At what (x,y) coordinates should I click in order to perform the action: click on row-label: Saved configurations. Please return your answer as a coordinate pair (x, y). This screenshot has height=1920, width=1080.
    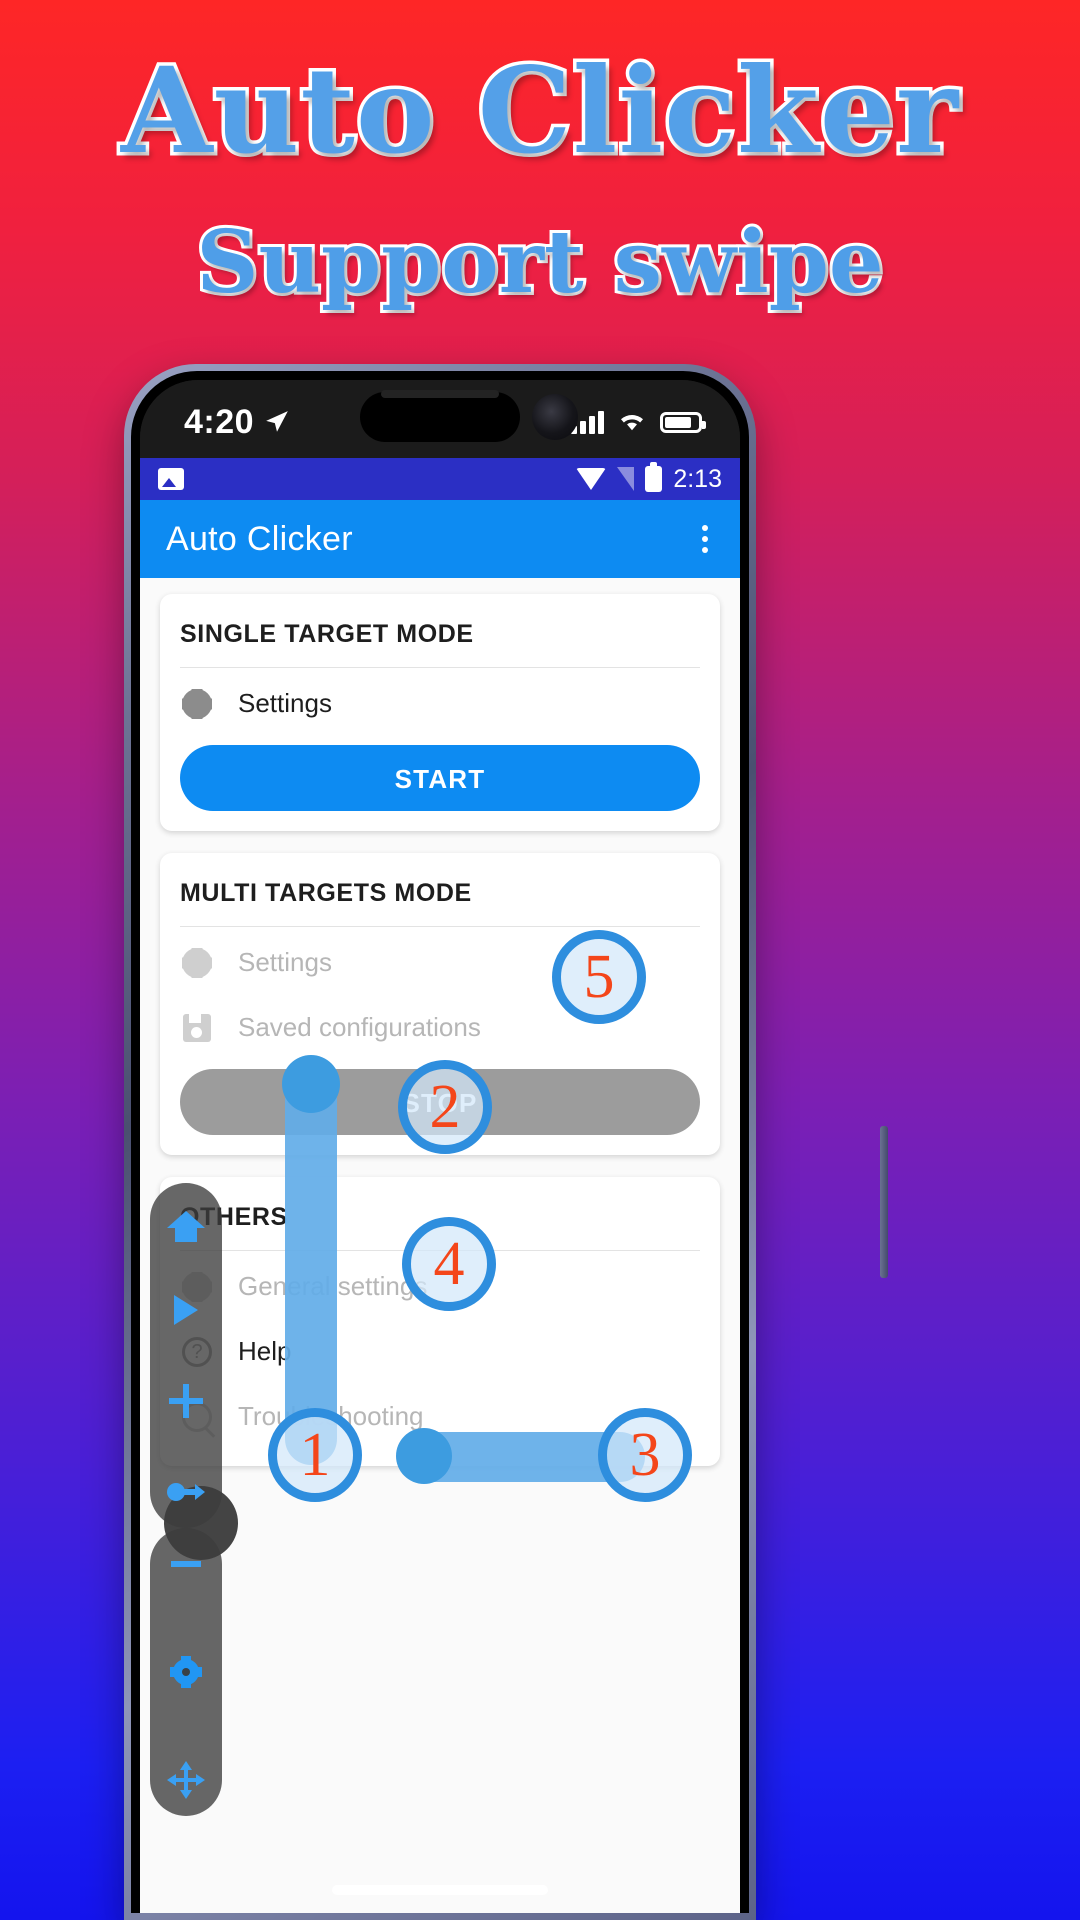
    Looking at the image, I should click on (359, 1027).